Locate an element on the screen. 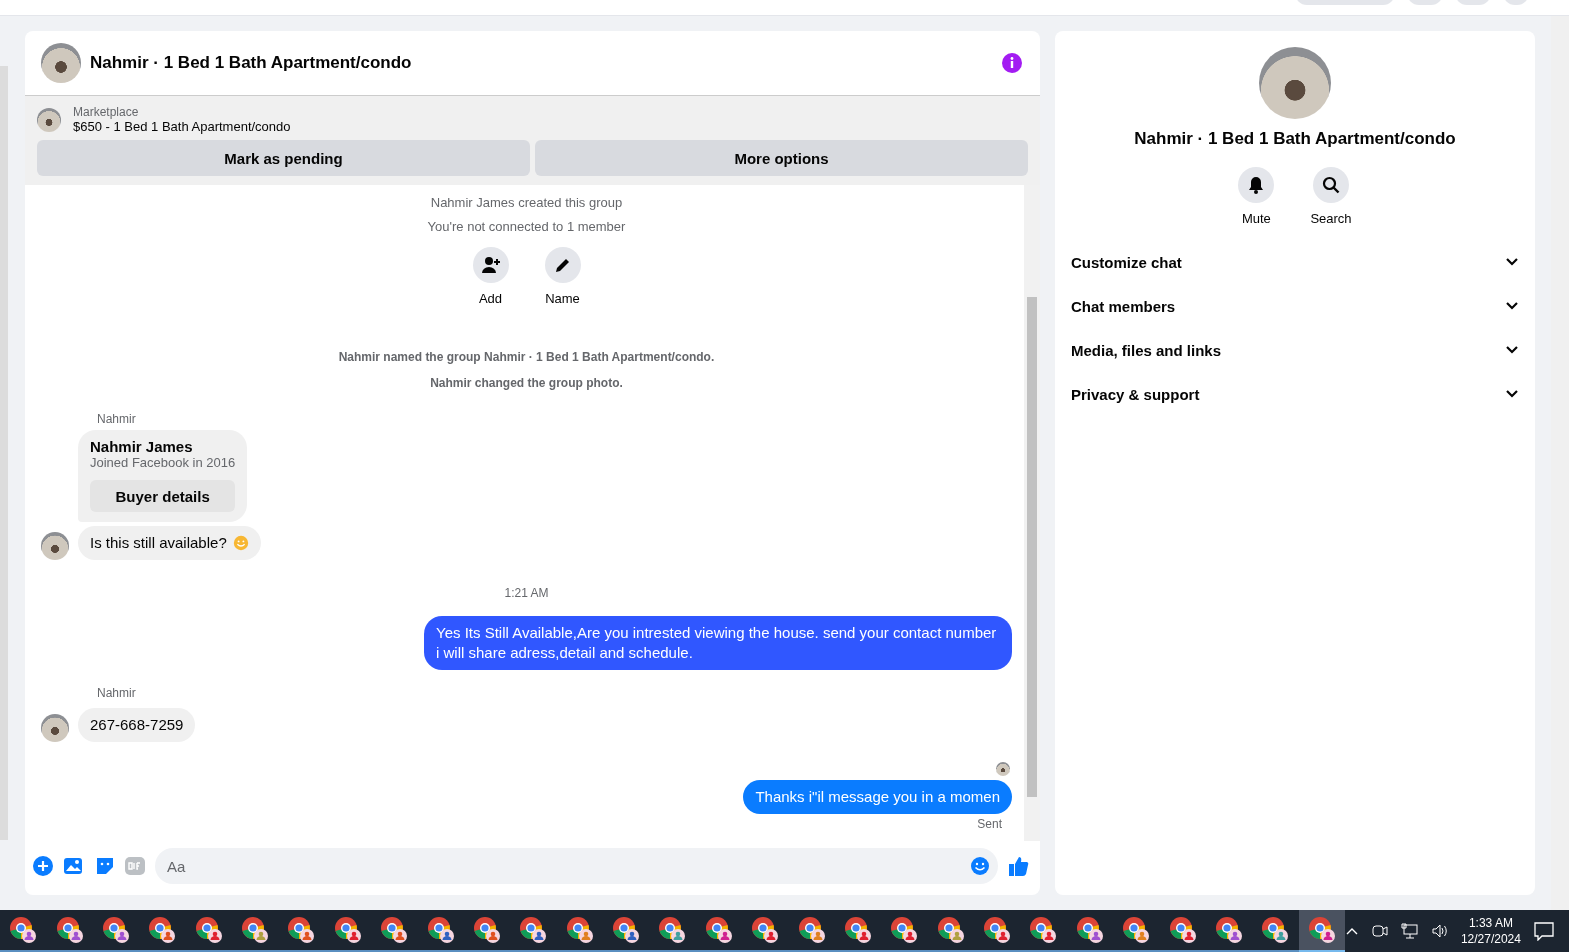 The width and height of the screenshot is (1569, 952). collapsible-section: Chat members is located at coordinates (1295, 306).